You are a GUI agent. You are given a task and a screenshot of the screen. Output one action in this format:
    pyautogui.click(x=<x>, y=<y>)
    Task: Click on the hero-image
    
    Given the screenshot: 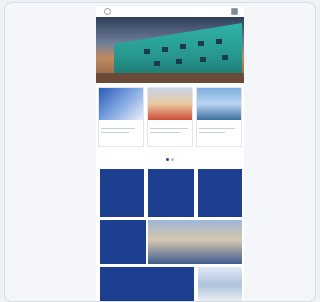 What is the action you would take?
    pyautogui.click(x=170, y=50)
    